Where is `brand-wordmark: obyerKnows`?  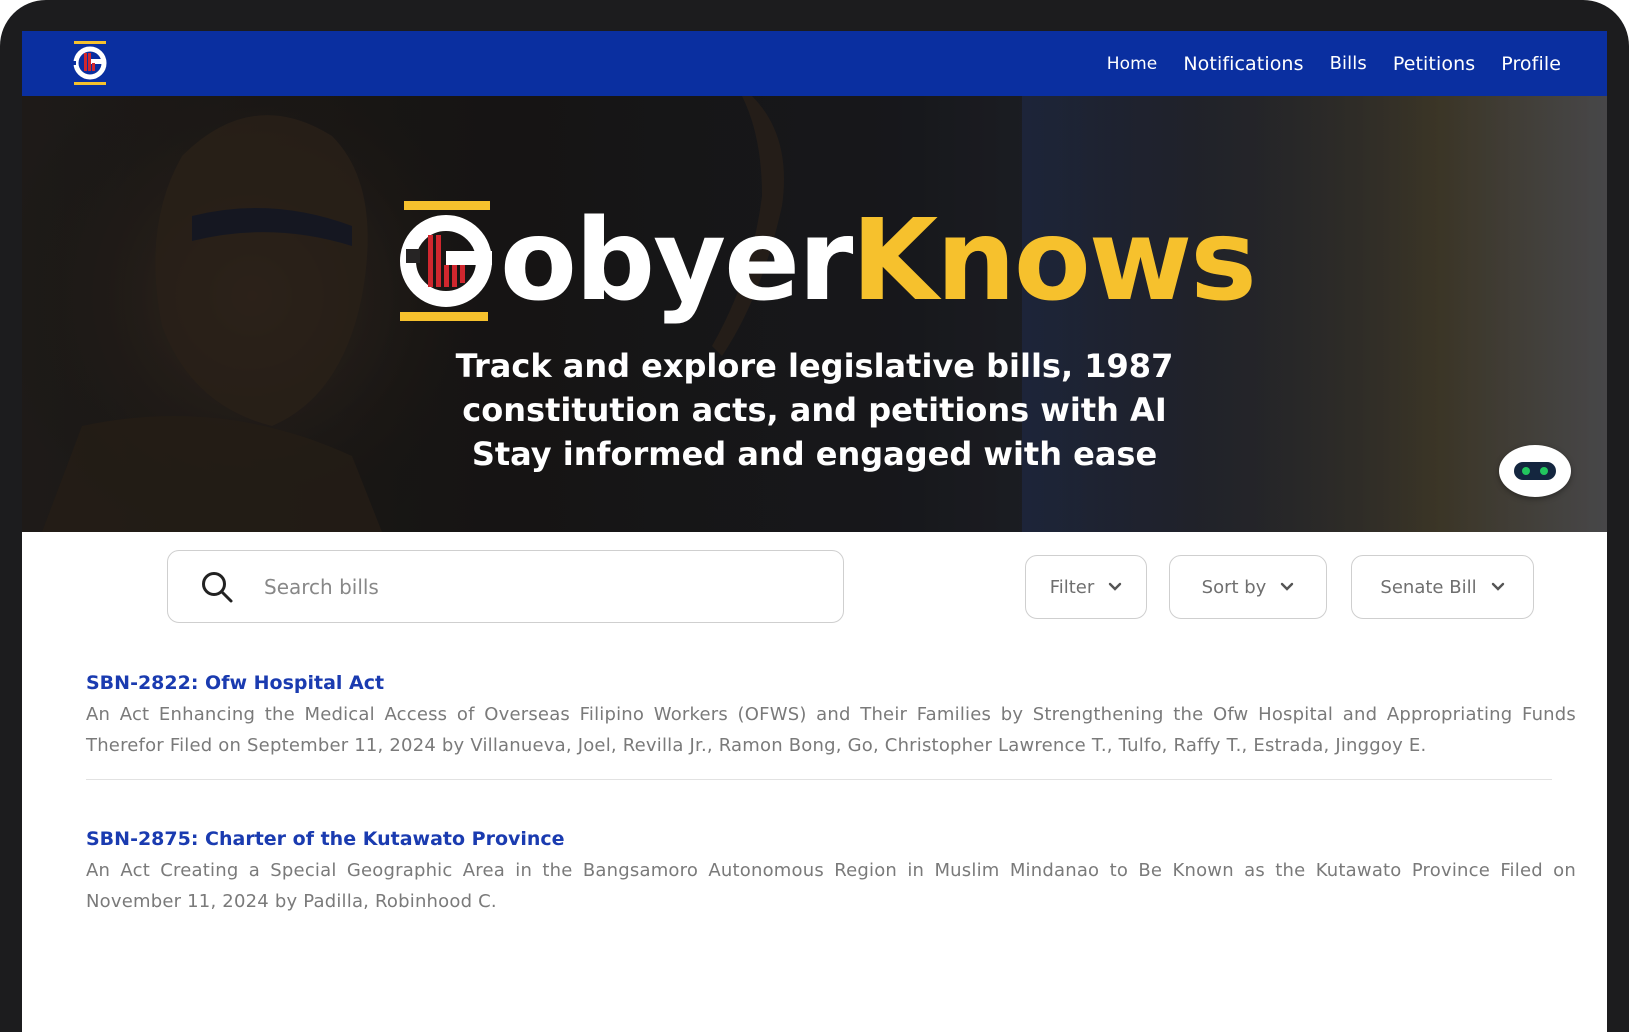 brand-wordmark: obyerKnows is located at coordinates (878, 261).